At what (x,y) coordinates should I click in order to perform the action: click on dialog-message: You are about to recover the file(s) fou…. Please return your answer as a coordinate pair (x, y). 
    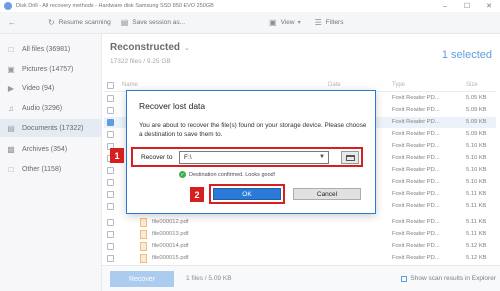
    Looking at the image, I should click on (253, 130).